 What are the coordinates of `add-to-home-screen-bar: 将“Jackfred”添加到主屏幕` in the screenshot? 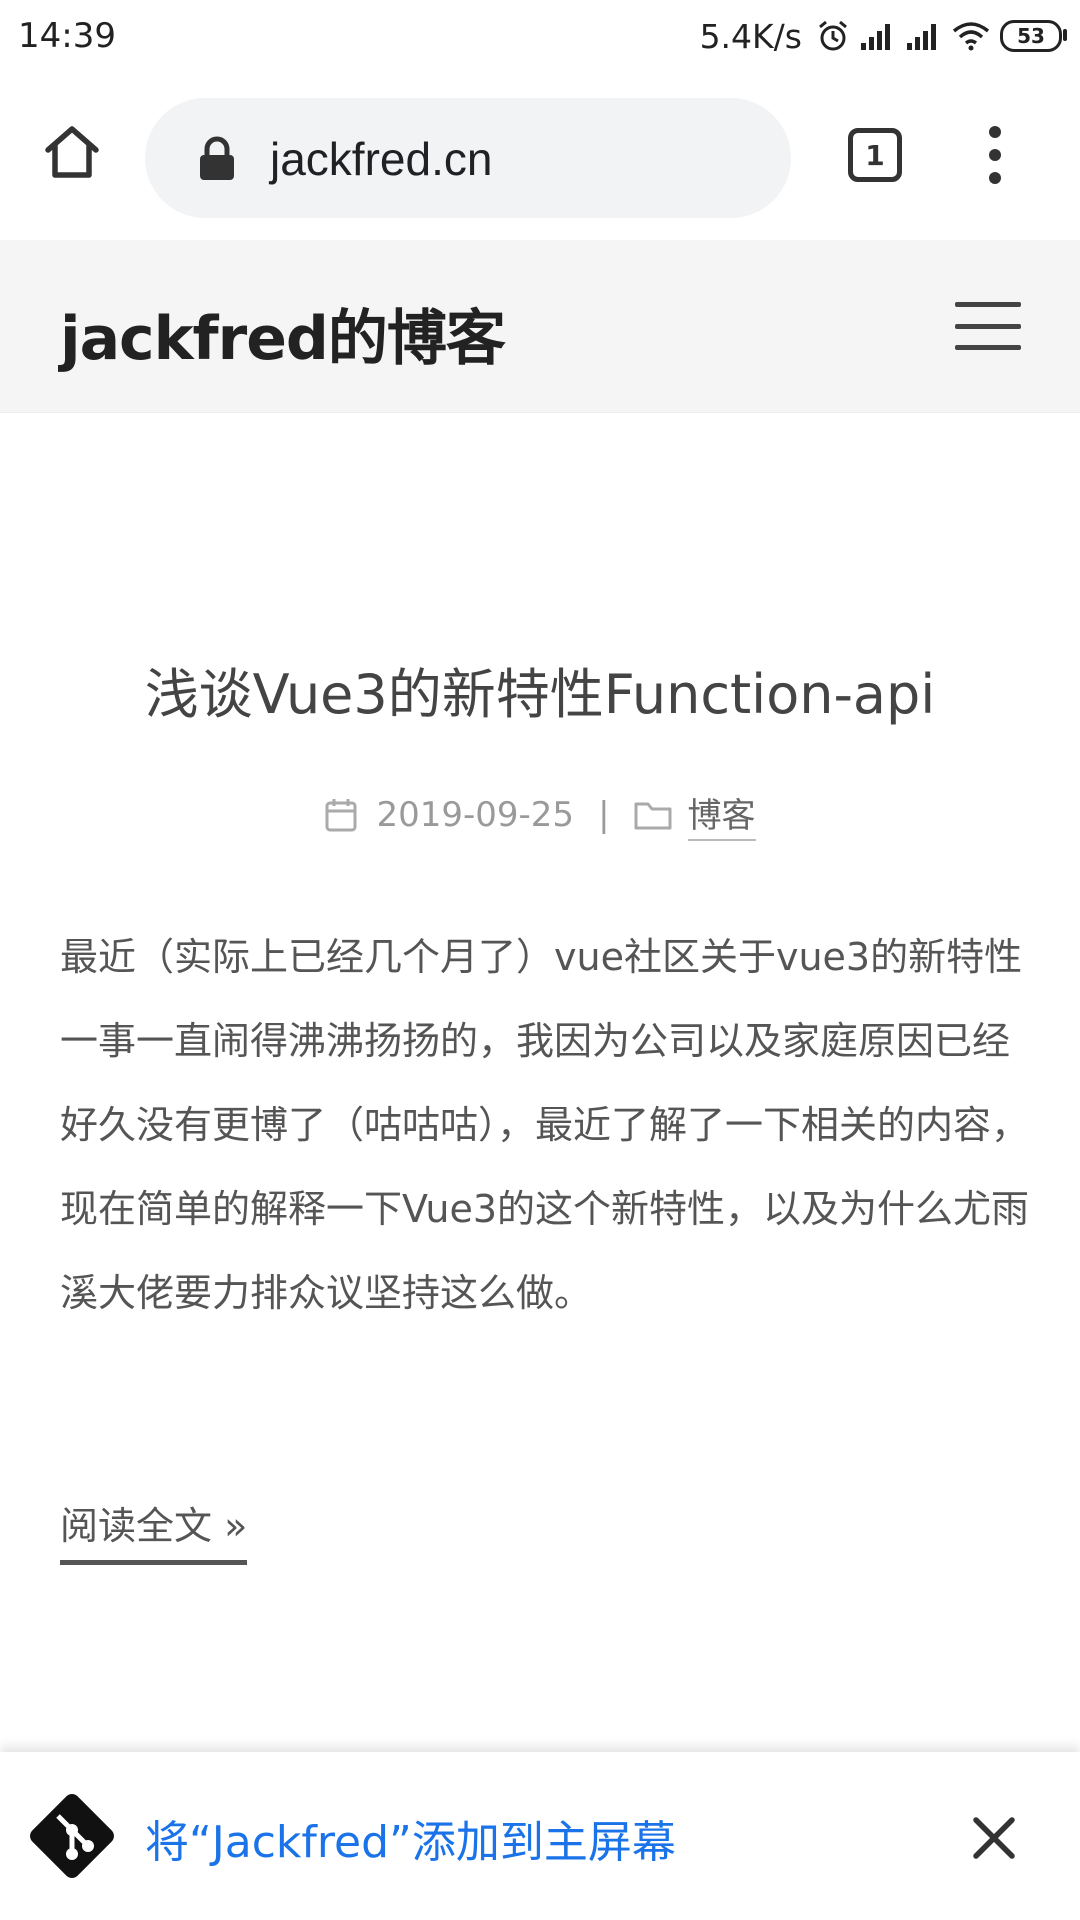 It's located at (540, 1836).